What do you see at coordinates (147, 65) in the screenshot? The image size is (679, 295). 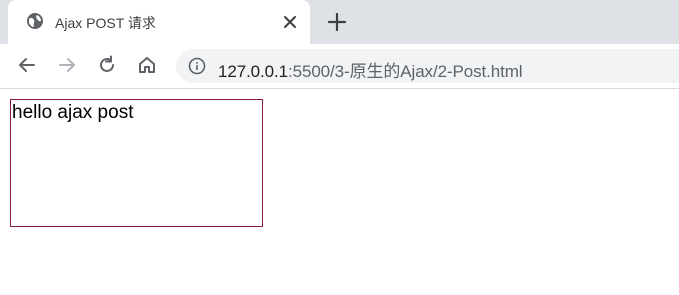 I see `home-icon` at bounding box center [147, 65].